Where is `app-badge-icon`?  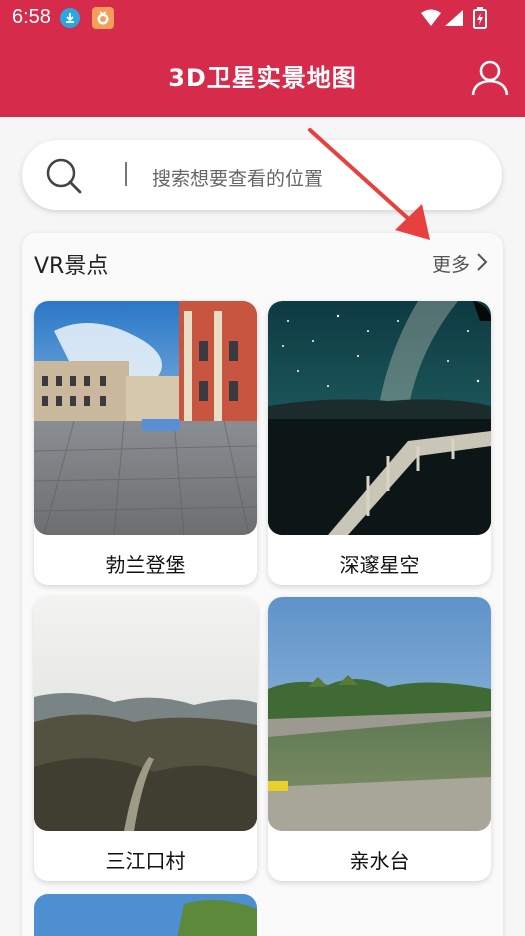
app-badge-icon is located at coordinates (103, 18).